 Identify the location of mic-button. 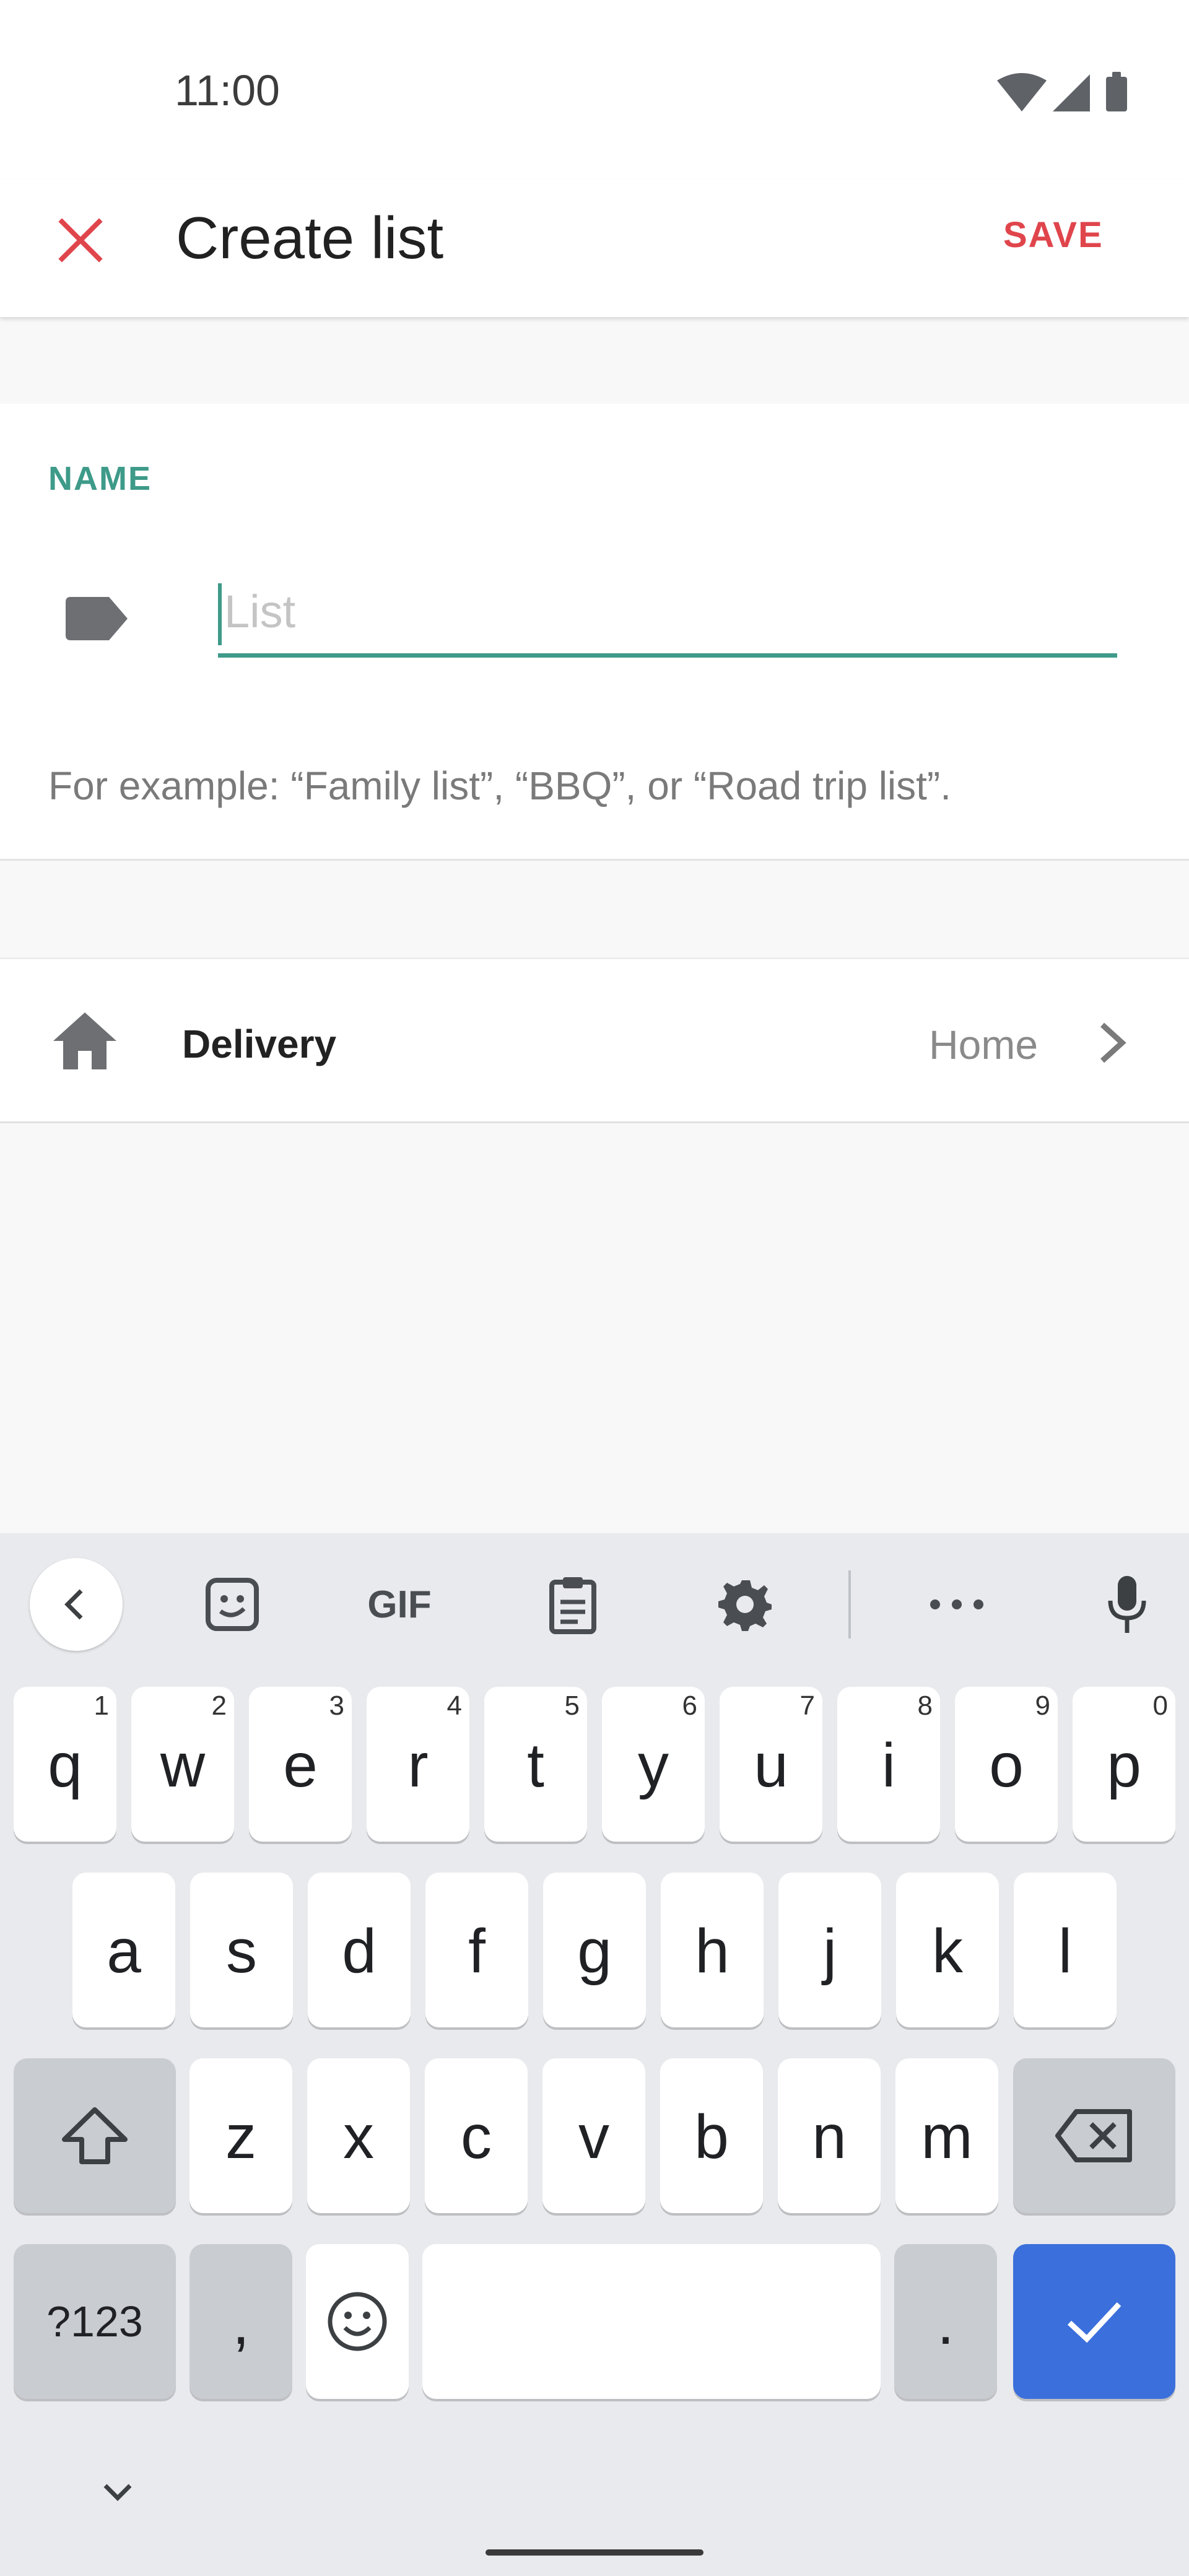
(1127, 1604).